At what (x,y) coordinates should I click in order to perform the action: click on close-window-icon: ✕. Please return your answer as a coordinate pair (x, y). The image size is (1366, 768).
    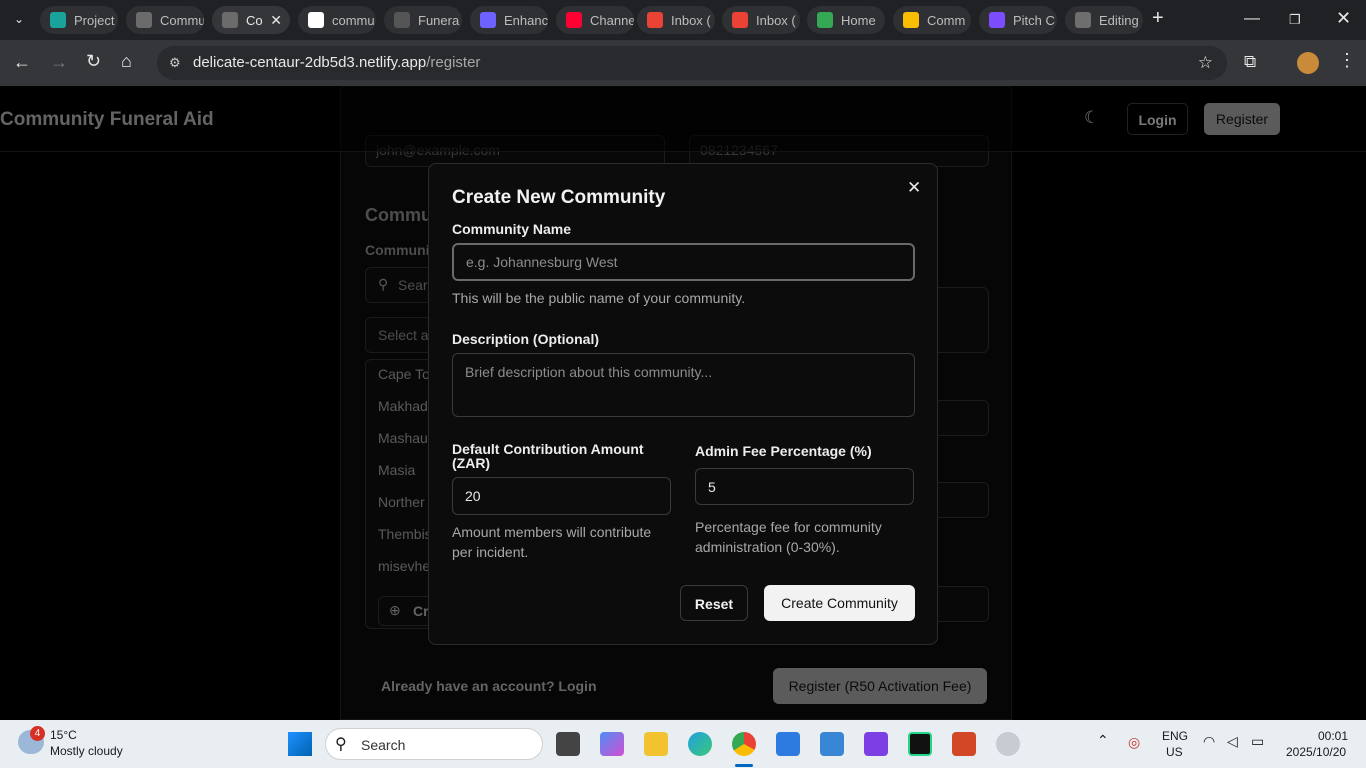
    Looking at the image, I should click on (1343, 18).